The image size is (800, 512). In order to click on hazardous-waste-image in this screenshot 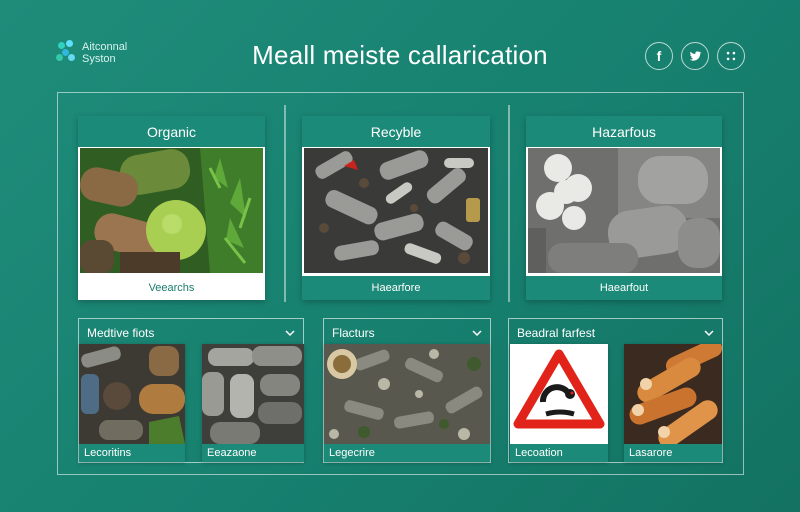, I will do `click(624, 210)`.